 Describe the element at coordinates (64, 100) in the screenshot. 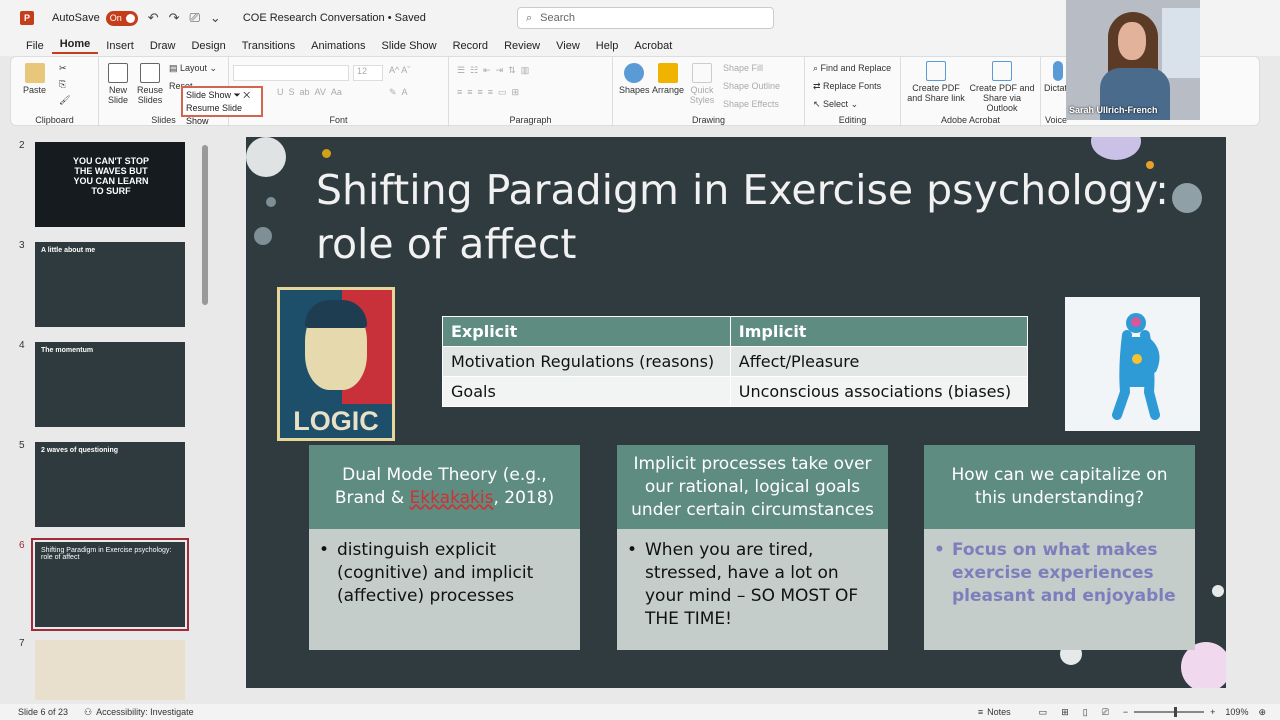

I see `format-painter-icon: 🖌` at that location.